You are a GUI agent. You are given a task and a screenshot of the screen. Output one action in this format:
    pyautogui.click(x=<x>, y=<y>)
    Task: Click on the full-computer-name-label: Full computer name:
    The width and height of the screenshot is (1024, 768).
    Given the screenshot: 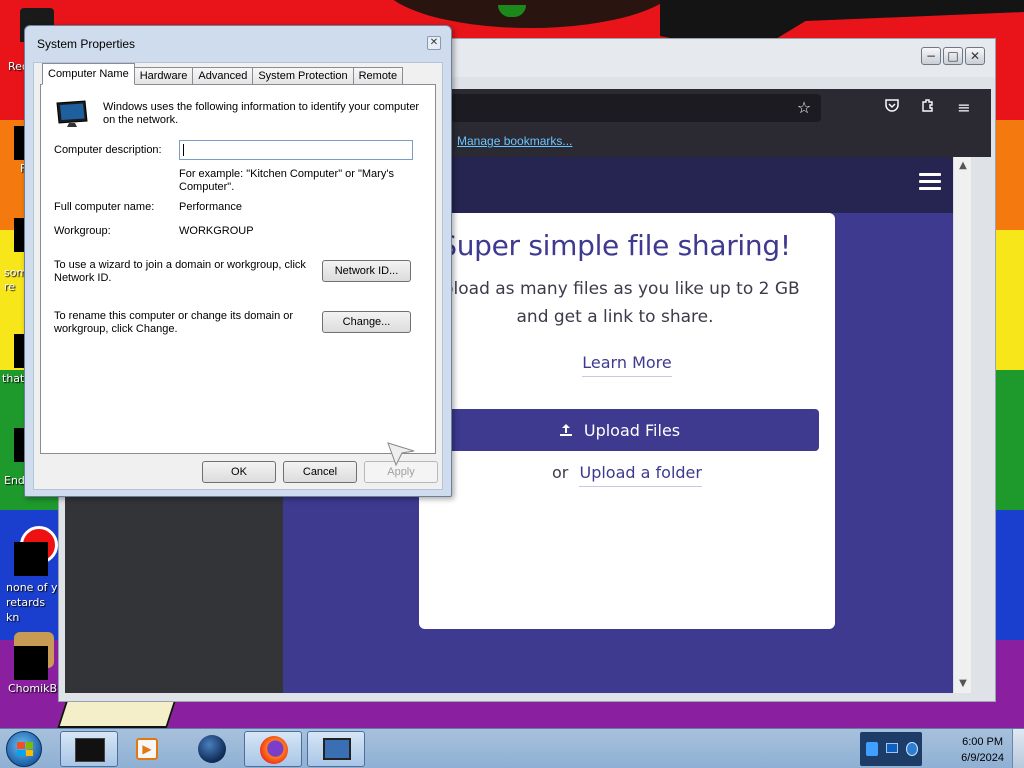 What is the action you would take?
    pyautogui.click(x=104, y=207)
    